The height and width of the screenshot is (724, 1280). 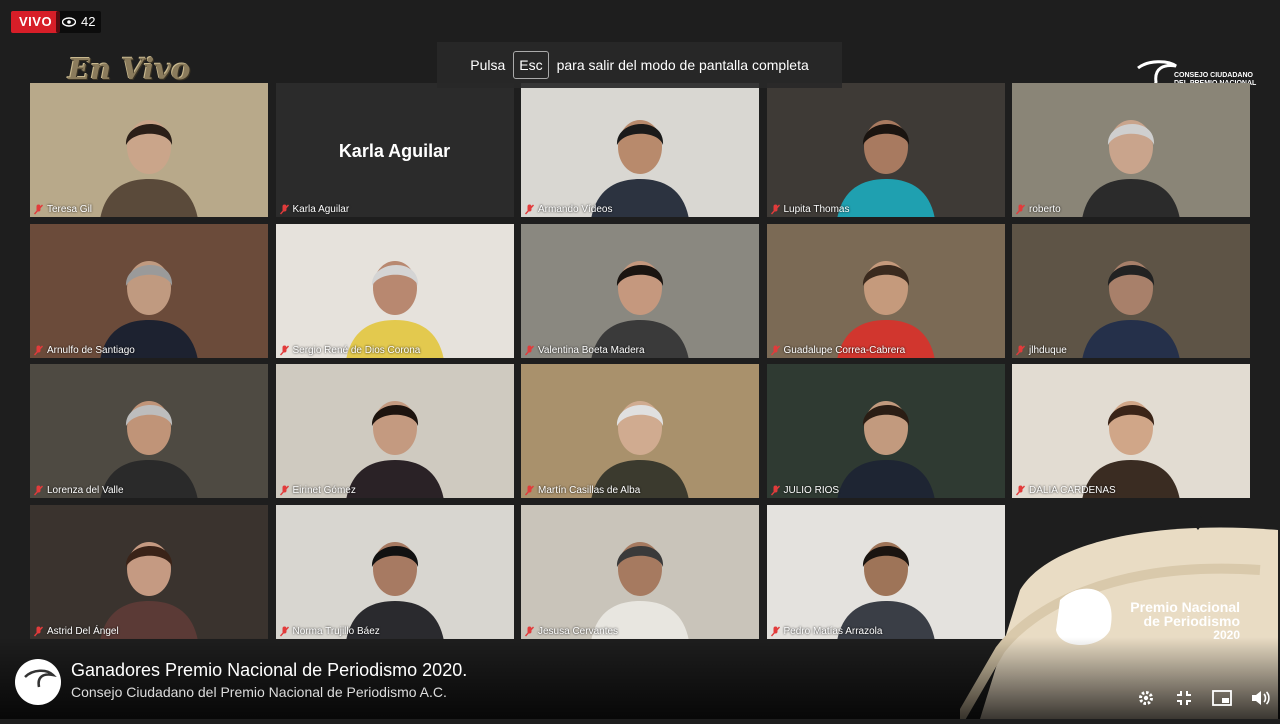 What do you see at coordinates (356, 350) in the screenshot?
I see `participant-name: Sergio René de Dios Corona` at bounding box center [356, 350].